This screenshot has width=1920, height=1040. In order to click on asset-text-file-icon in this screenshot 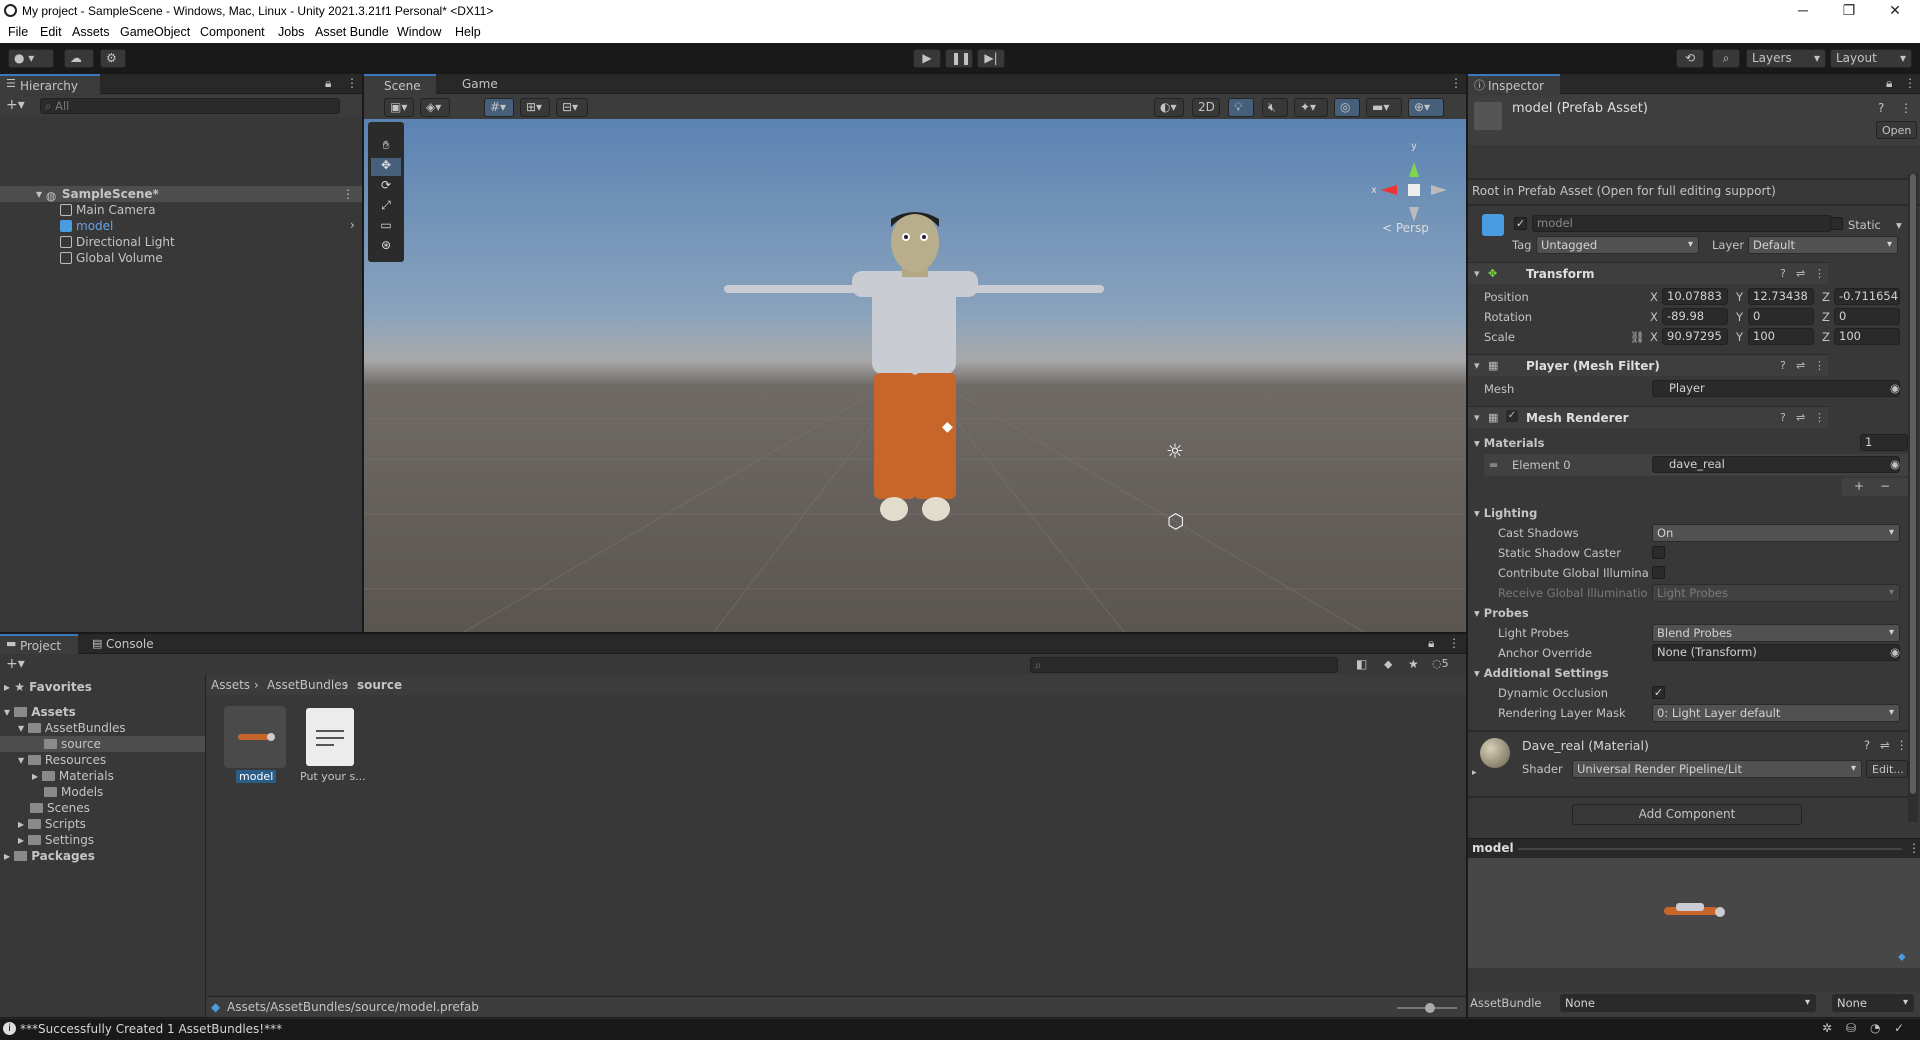, I will do `click(330, 737)`.